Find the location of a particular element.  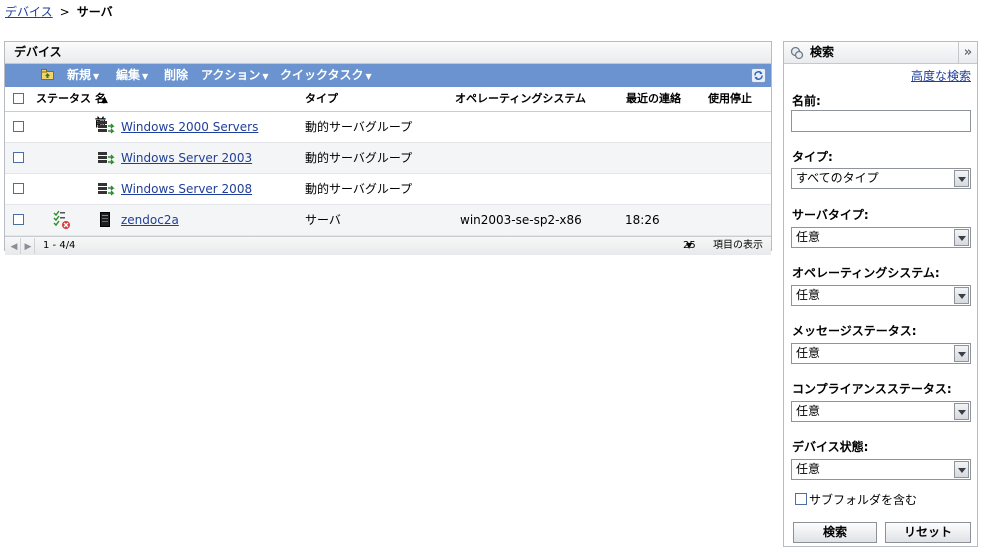

type-select: すべてのタイプ is located at coordinates (881, 178).